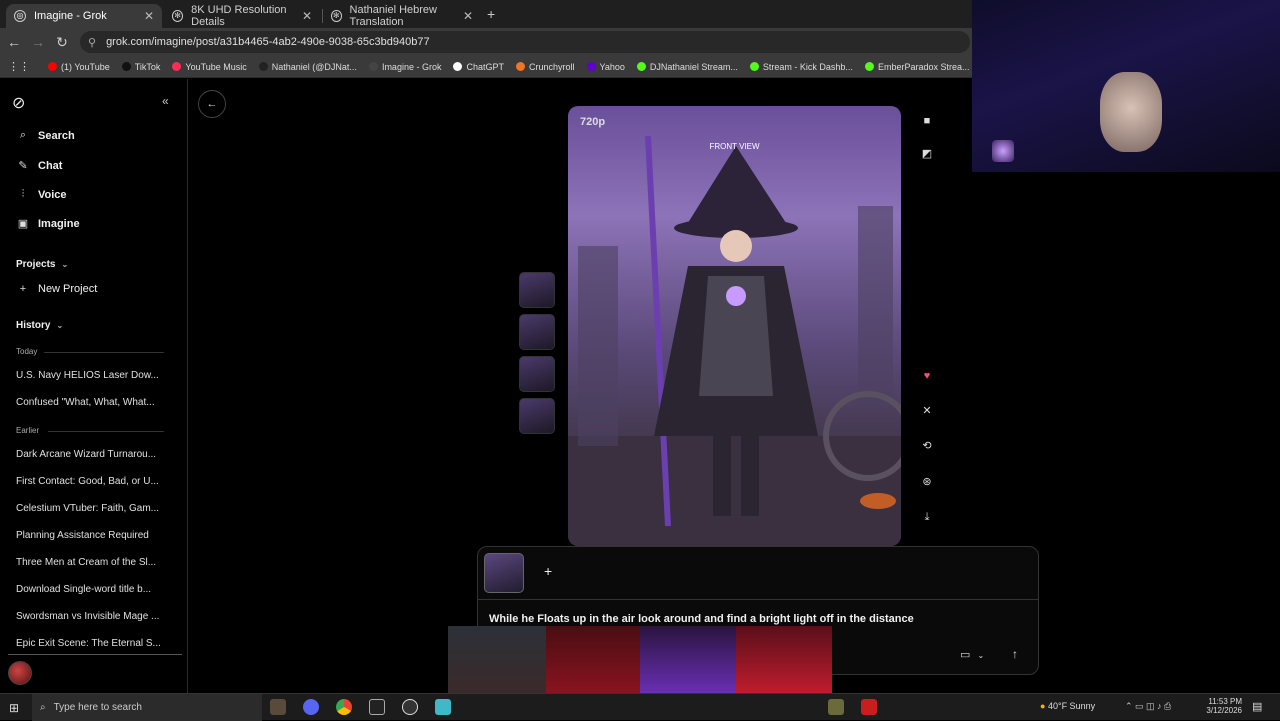 The image size is (1280, 721). Describe the element at coordinates (1148, 706) in the screenshot. I see `system-tray-icons: ⌃ ▭ ◫ ♪ ⎙` at that location.